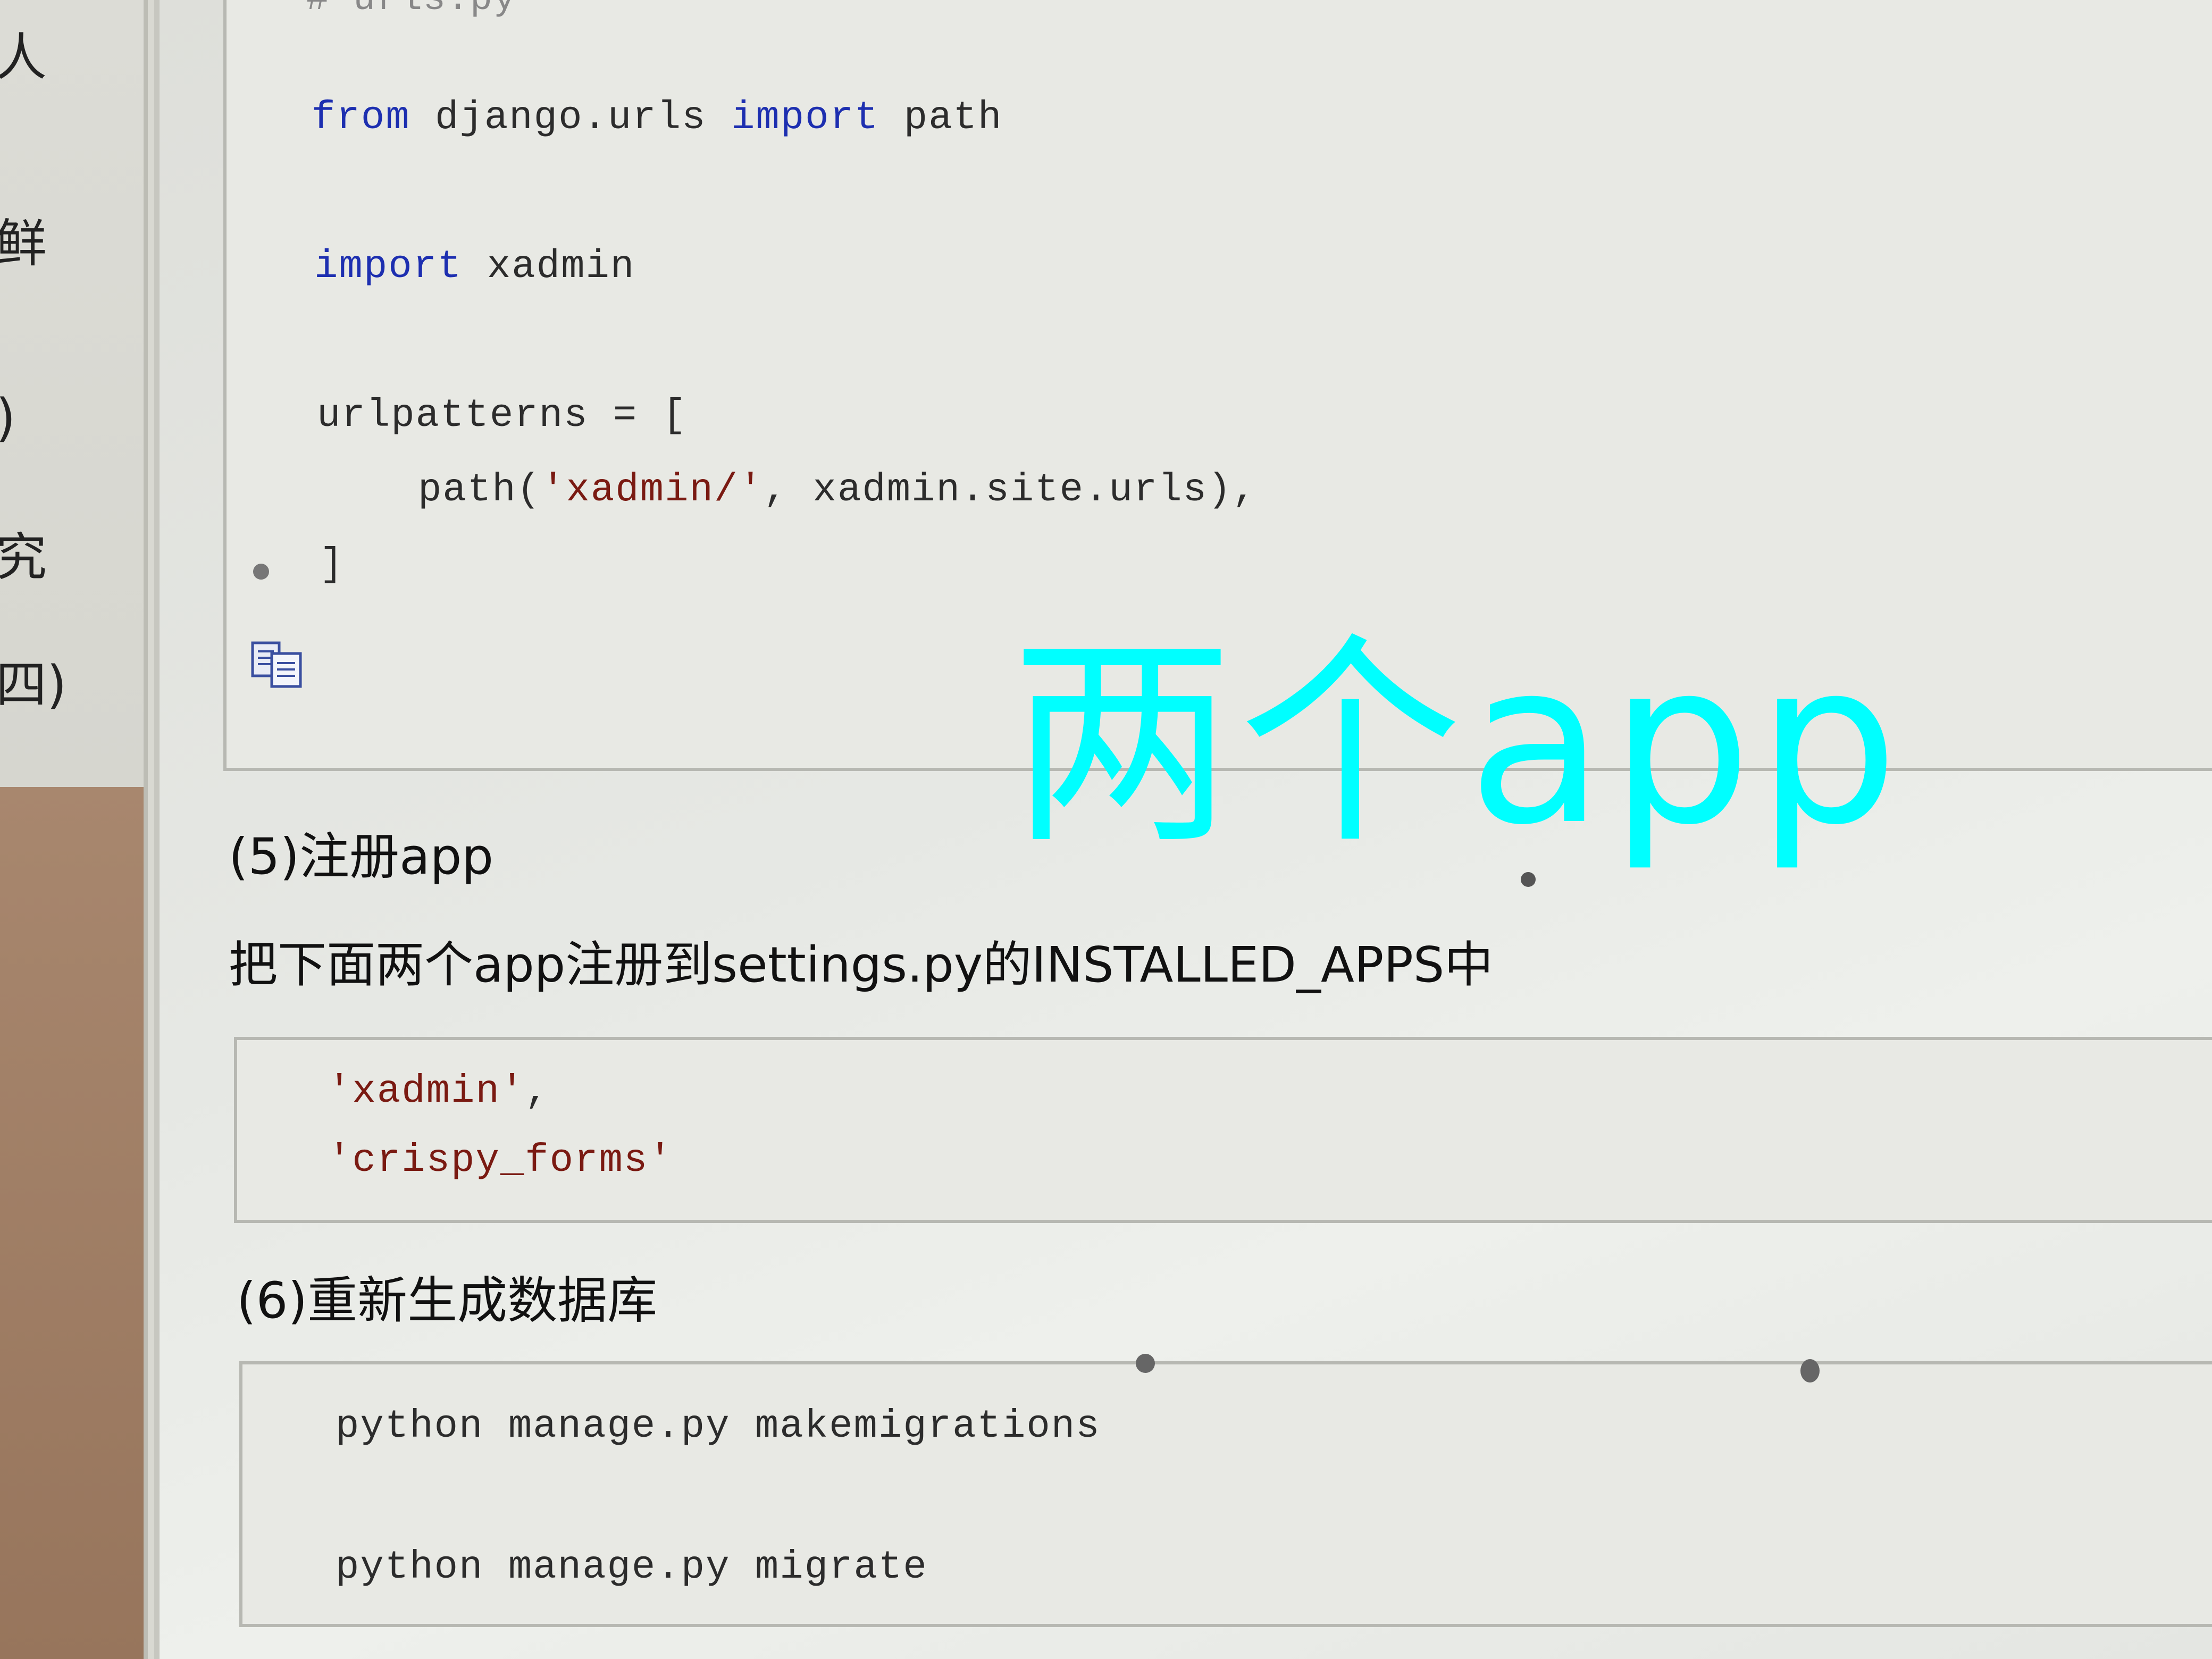 This screenshot has width=2212, height=1659. Describe the element at coordinates (537, 1091) in the screenshot. I see `code-text: ,` at that location.